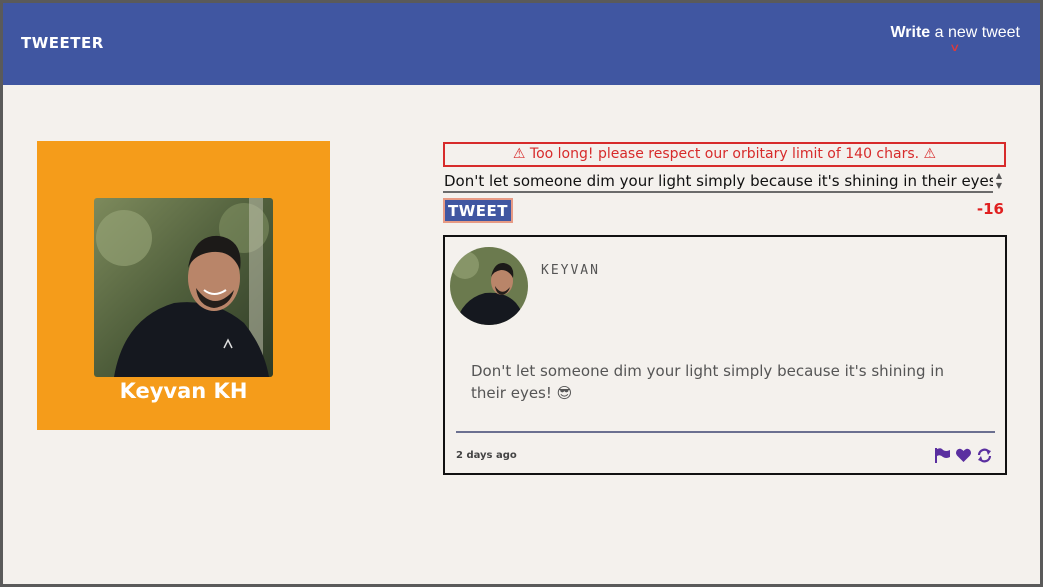 The height and width of the screenshot is (587, 1043). Describe the element at coordinates (478, 210) in the screenshot. I see `tweet-button: TWEET` at that location.